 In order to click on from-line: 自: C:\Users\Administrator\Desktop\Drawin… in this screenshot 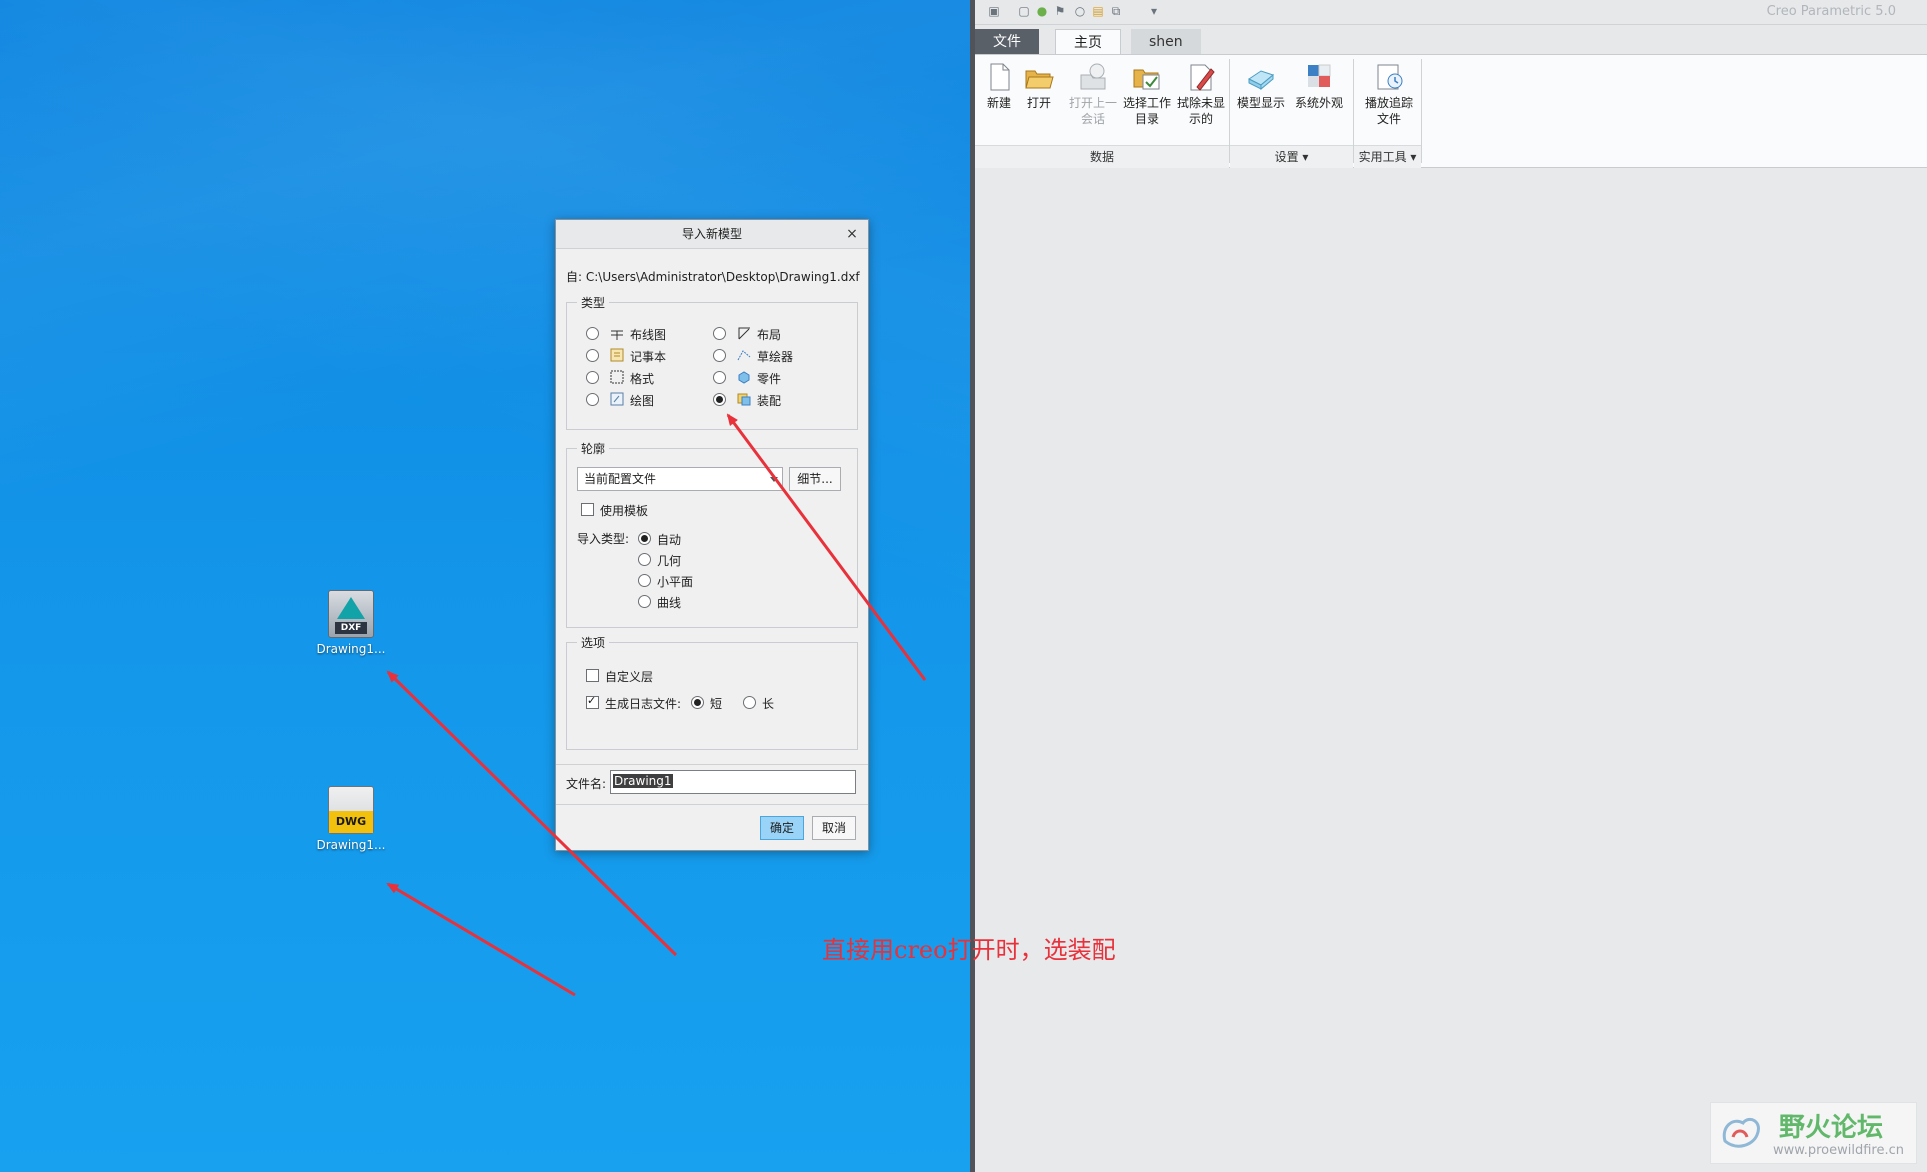, I will do `click(713, 276)`.